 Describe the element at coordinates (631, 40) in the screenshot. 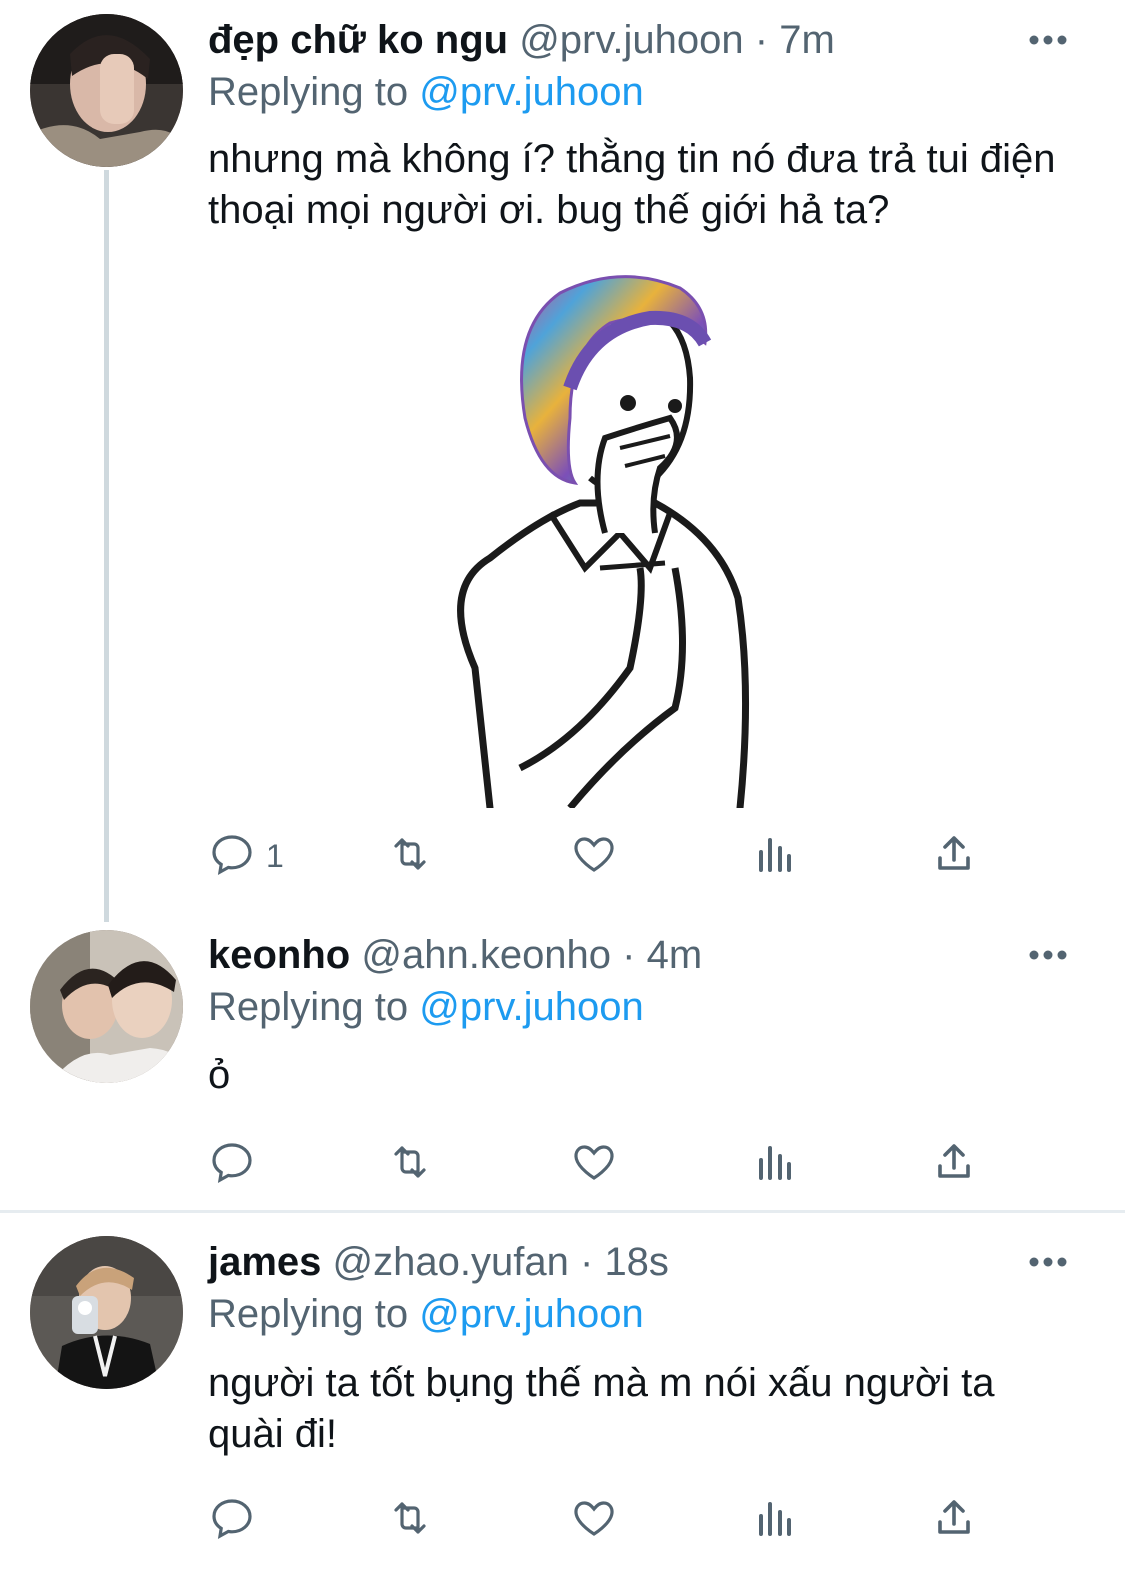

I see `handle: @prv.juhoon` at that location.